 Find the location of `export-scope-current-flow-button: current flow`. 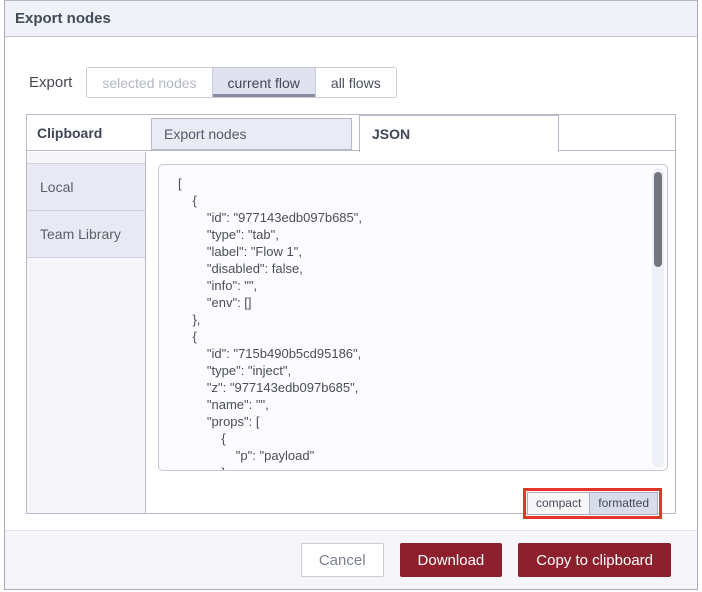

export-scope-current-flow-button: current flow is located at coordinates (263, 82).